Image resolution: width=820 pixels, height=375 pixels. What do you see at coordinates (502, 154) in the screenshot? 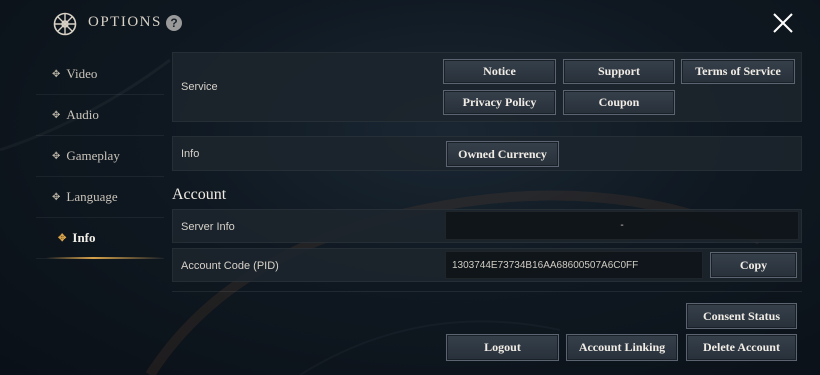
I see `owned-currency-button: Owned Currency` at bounding box center [502, 154].